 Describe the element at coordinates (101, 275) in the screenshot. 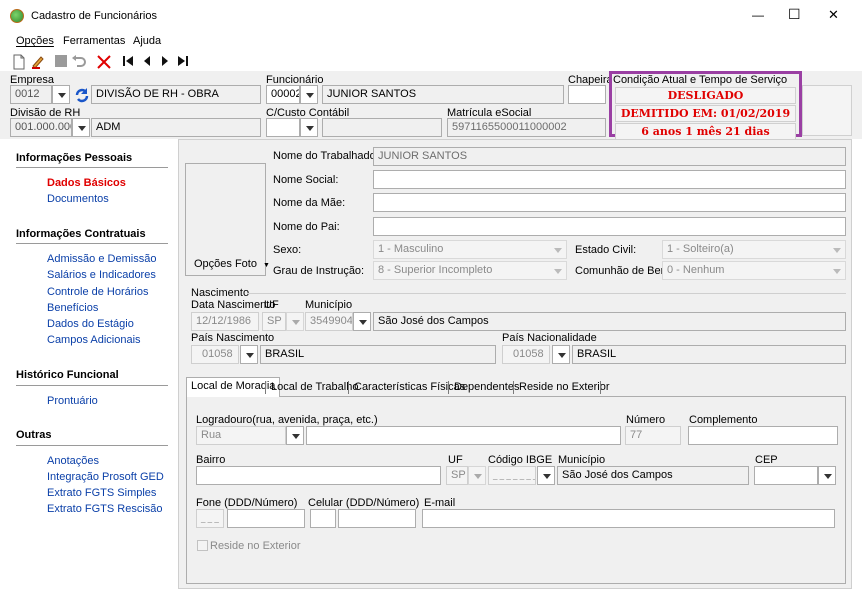

I see `sidebar-item-salarios: Salários e Indicadores` at that location.